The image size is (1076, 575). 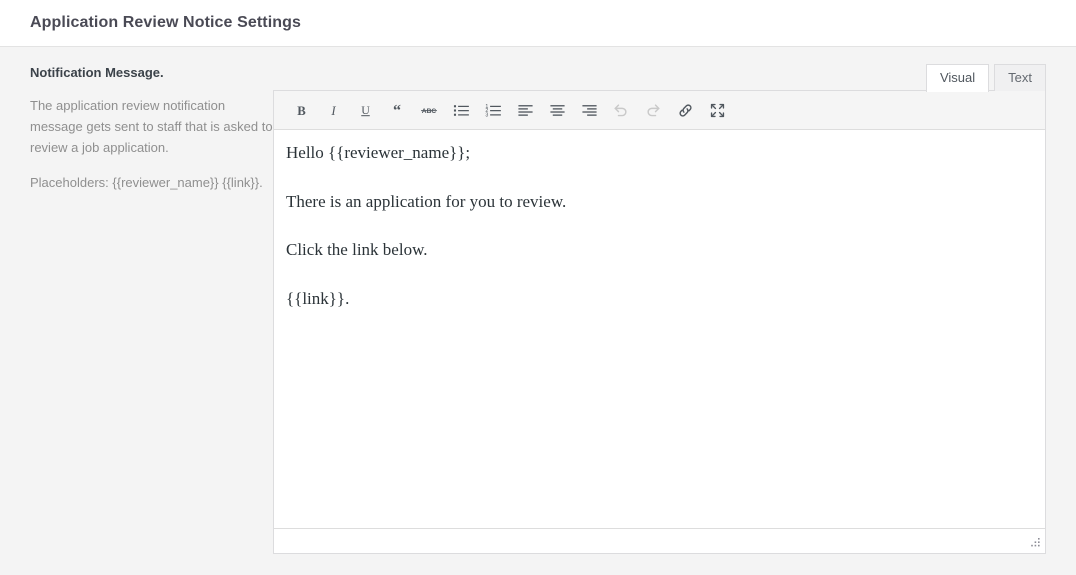 I want to click on redo-icon, so click(x=653, y=110).